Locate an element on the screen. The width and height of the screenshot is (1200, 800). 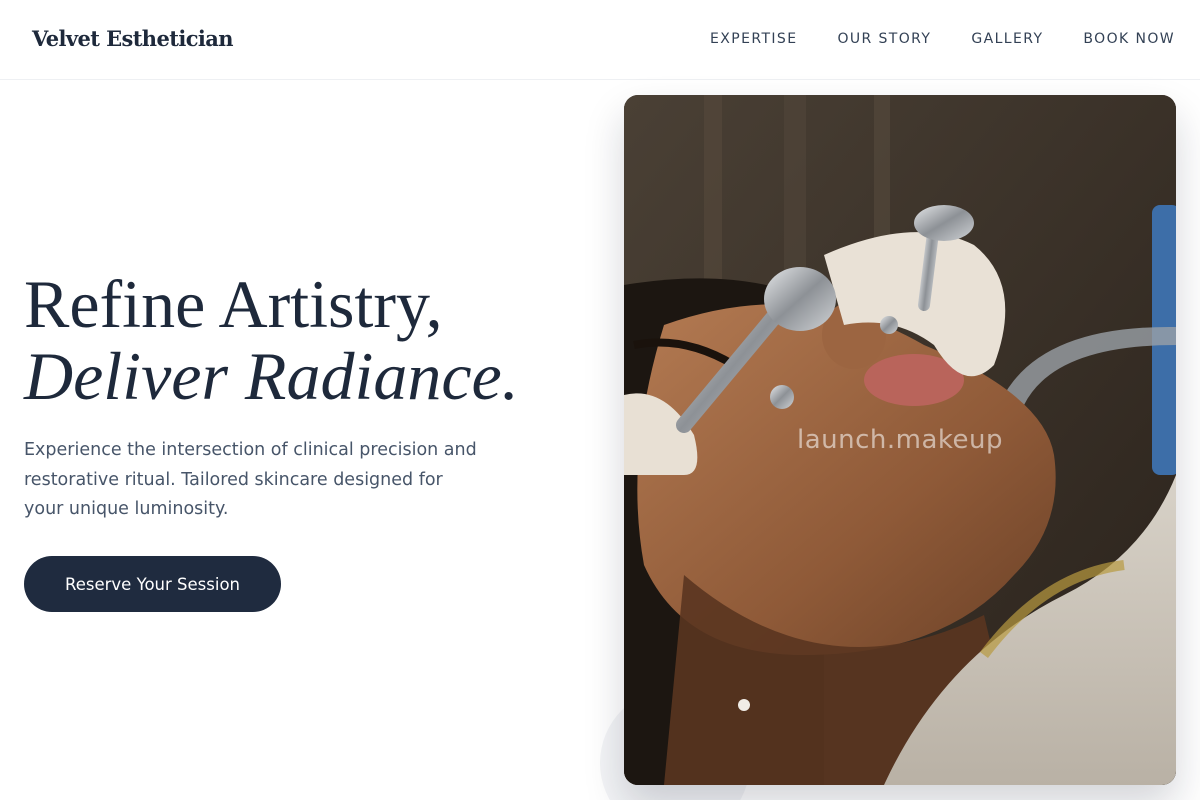
hero-headline-line1: Refine Artistry, is located at coordinates (233, 304).